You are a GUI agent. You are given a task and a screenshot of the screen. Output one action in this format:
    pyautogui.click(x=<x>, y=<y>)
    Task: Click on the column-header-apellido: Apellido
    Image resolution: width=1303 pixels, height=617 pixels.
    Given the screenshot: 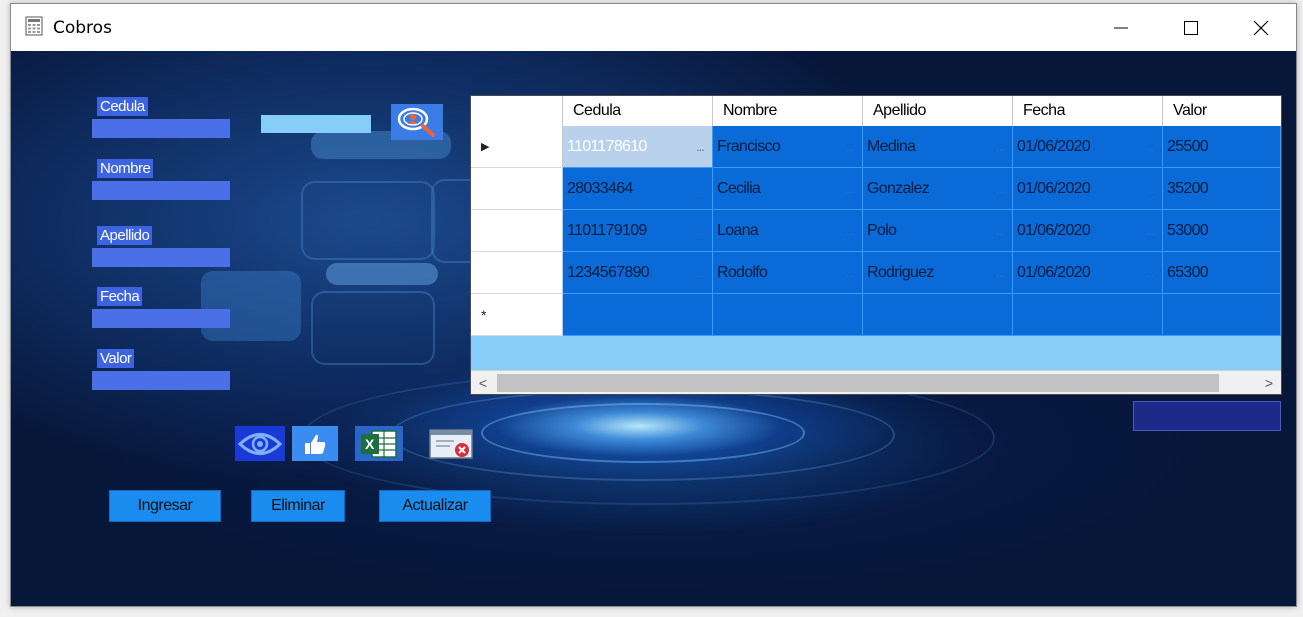 What is the action you would take?
    pyautogui.click(x=938, y=111)
    